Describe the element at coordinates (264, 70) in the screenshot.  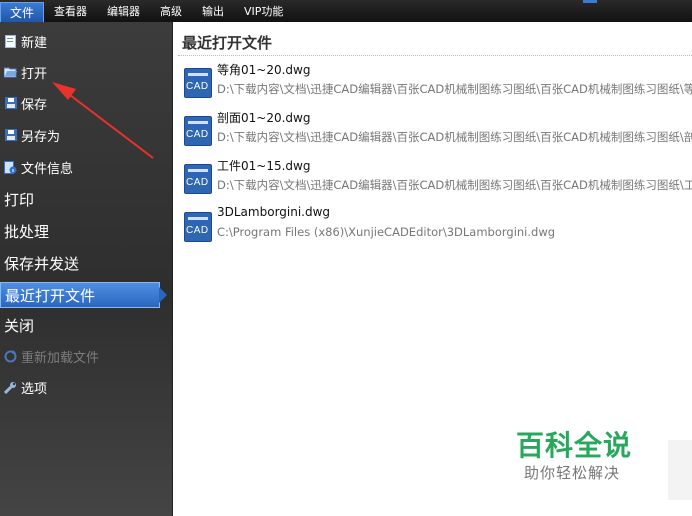
I see `file-name: 等角01~20.dwg` at that location.